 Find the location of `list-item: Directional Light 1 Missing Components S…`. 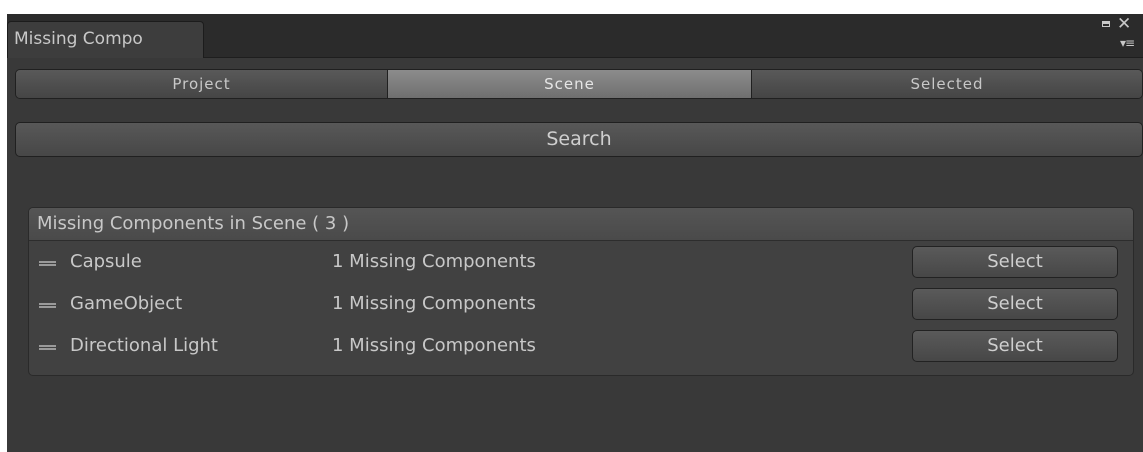

list-item: Directional Light 1 Missing Components S… is located at coordinates (581, 346).